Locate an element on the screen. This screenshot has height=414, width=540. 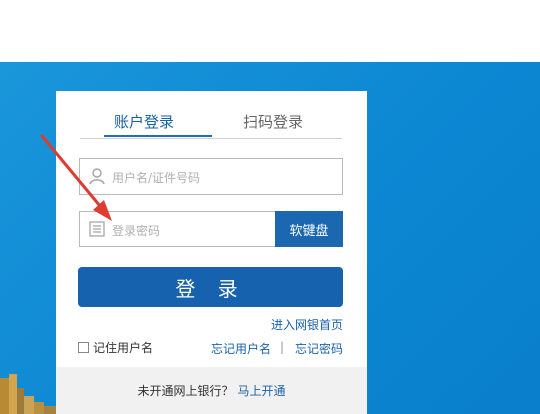
password-input: 登录密码 is located at coordinates (177, 229).